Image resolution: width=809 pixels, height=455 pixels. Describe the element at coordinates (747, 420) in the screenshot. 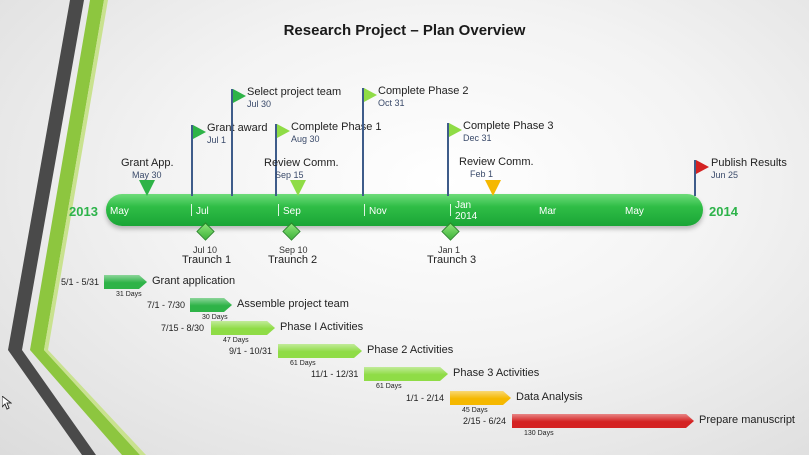

I see `task-name: Prepare manuscript` at that location.